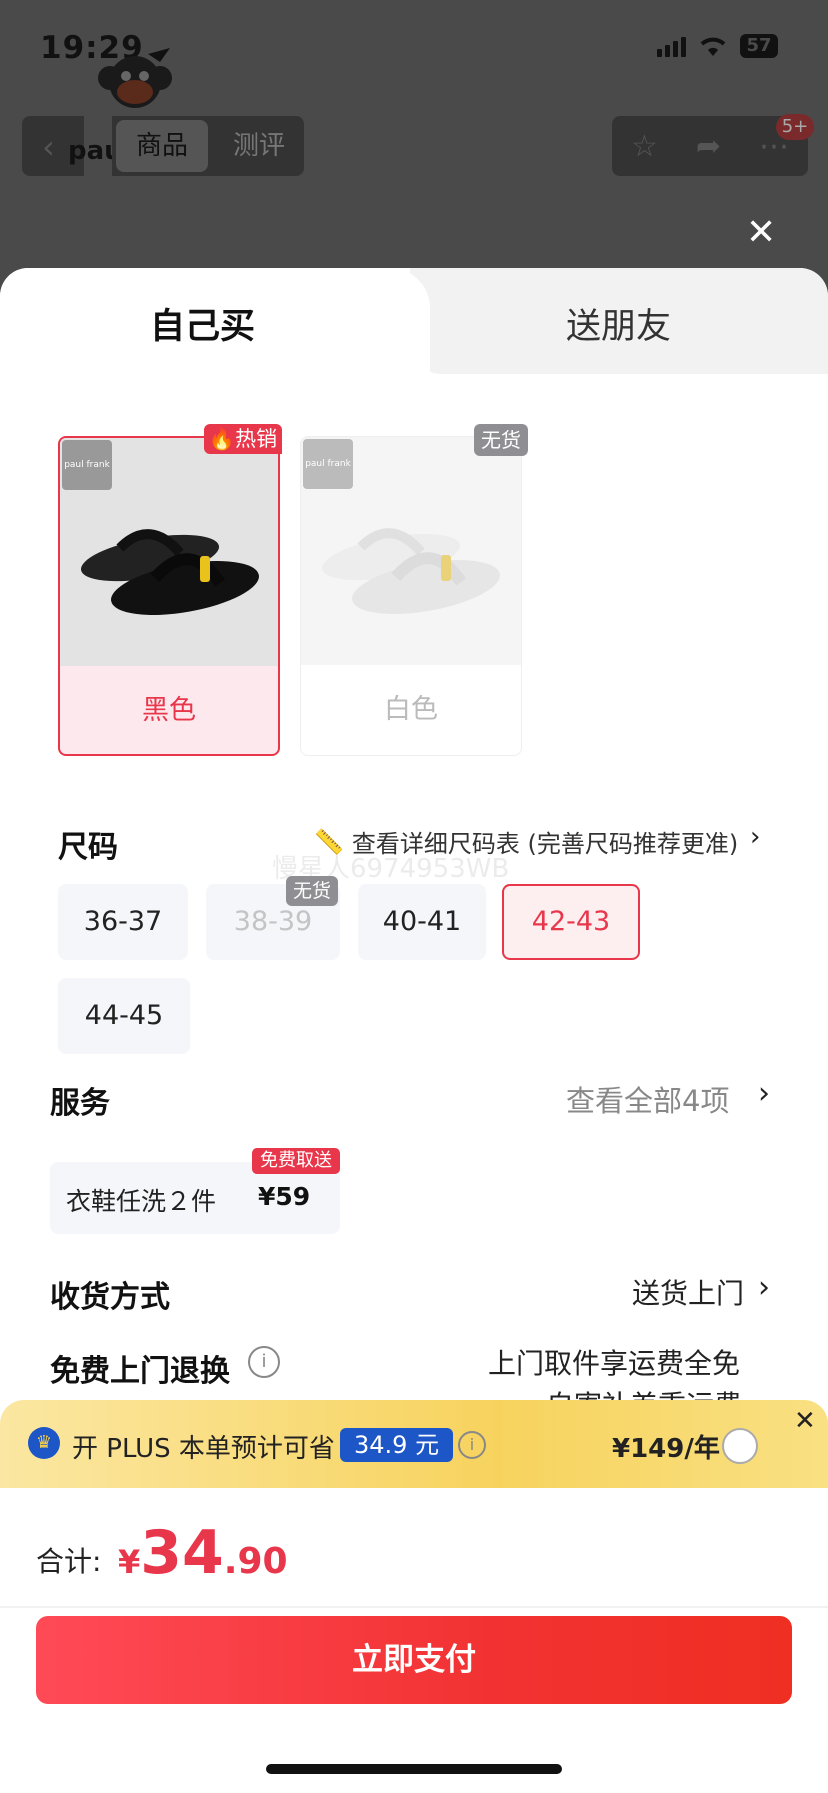 The height and width of the screenshot is (1793, 828). I want to click on size-chip-selected: 42-43, so click(571, 922).